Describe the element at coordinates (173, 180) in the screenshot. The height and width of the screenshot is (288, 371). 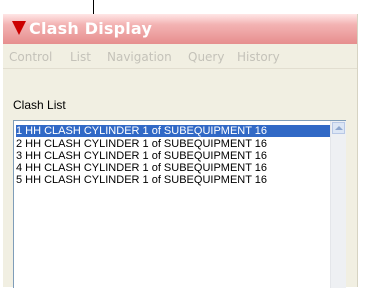
I see `clash-list-item: 5 HH CLASH CYLINDER 1 of SUBEQUIPMENT 16` at that location.